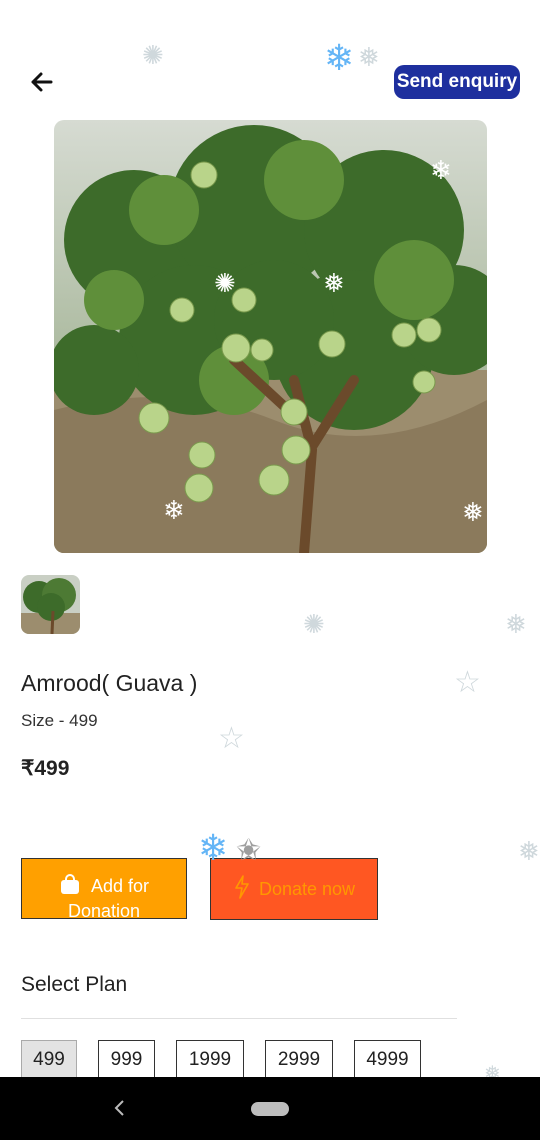  Describe the element at coordinates (49, 1060) in the screenshot. I see `plan-option-499: 499` at that location.